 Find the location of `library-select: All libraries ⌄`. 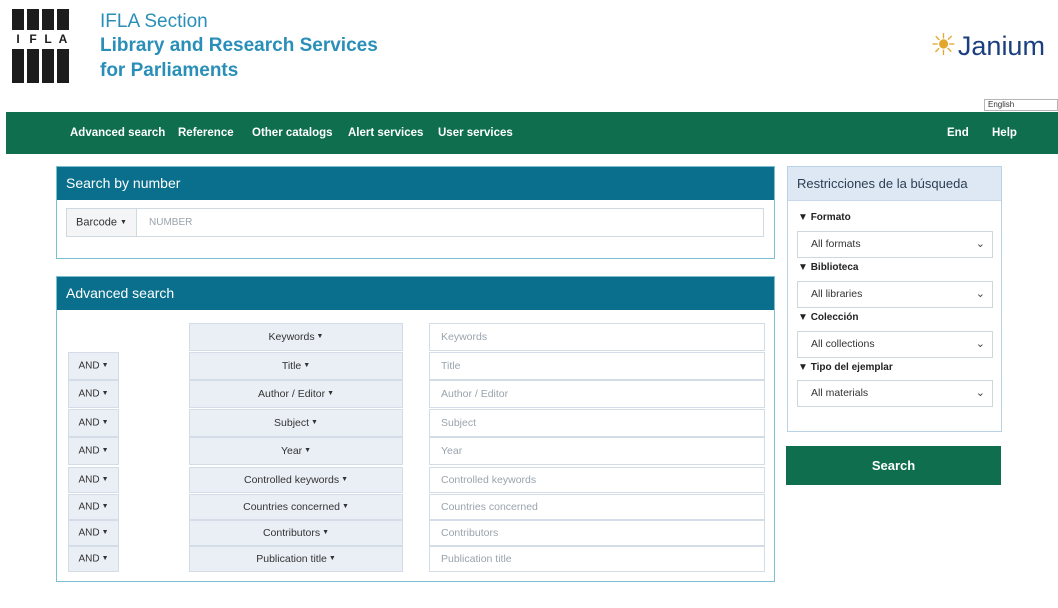

library-select: All libraries ⌄ is located at coordinates (895, 294).